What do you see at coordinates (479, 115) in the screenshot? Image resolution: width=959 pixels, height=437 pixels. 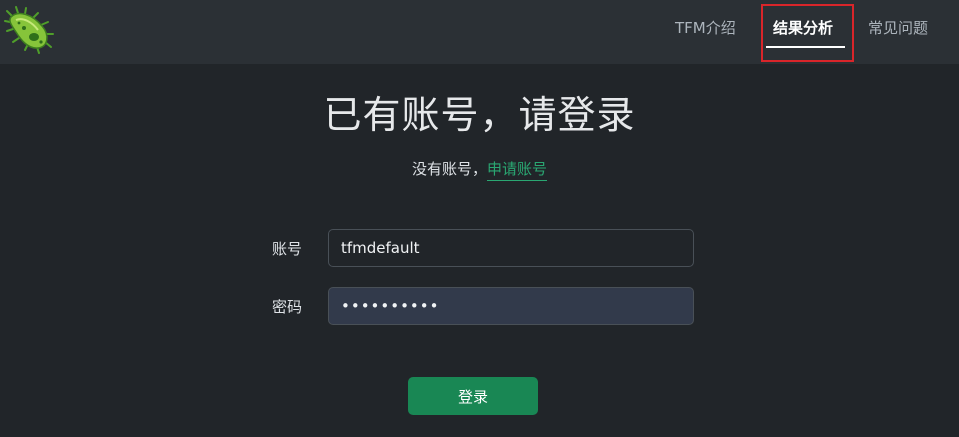 I see `page-title: 已有账号，请登录` at bounding box center [479, 115].